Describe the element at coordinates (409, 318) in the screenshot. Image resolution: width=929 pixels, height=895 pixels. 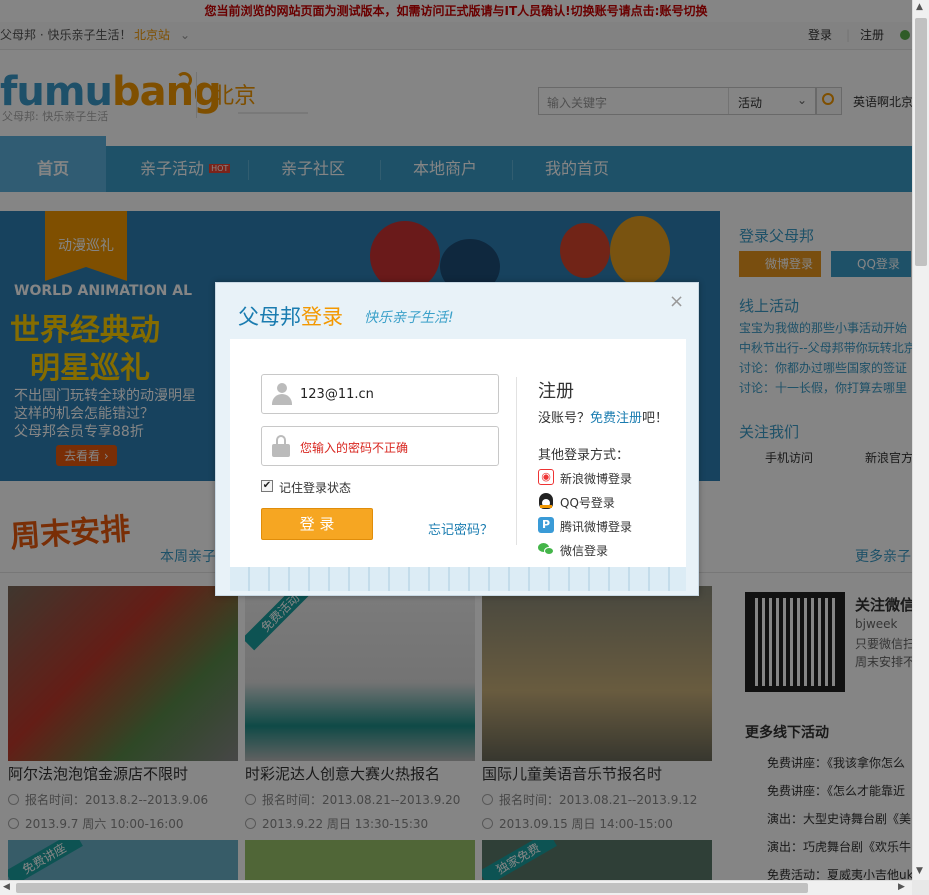
I see `modal-slogan: 快乐亲子生活!` at that location.